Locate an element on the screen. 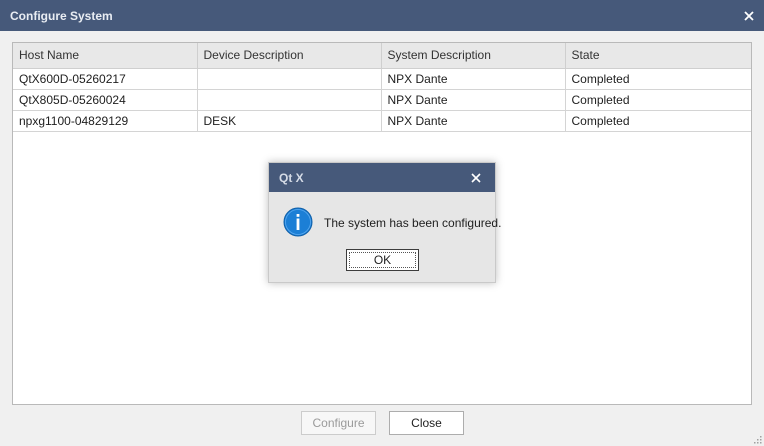 This screenshot has width=764, height=446. dialog-message: The system has been configured. is located at coordinates (413, 223).